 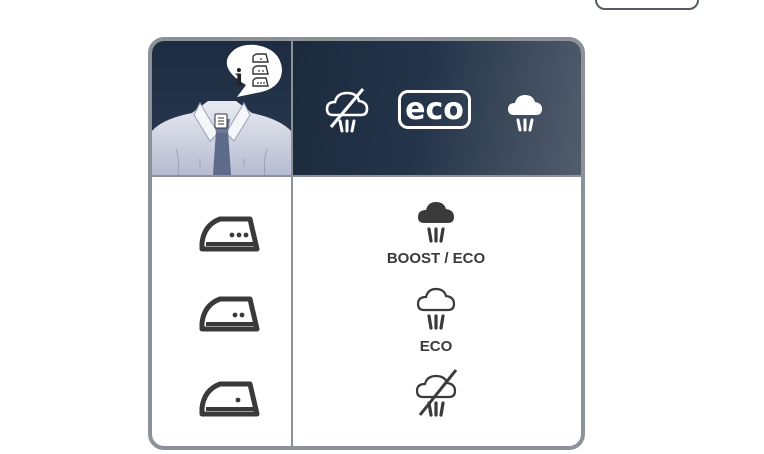 What do you see at coordinates (525, 113) in the screenshot?
I see `steam-cloud-icon` at bounding box center [525, 113].